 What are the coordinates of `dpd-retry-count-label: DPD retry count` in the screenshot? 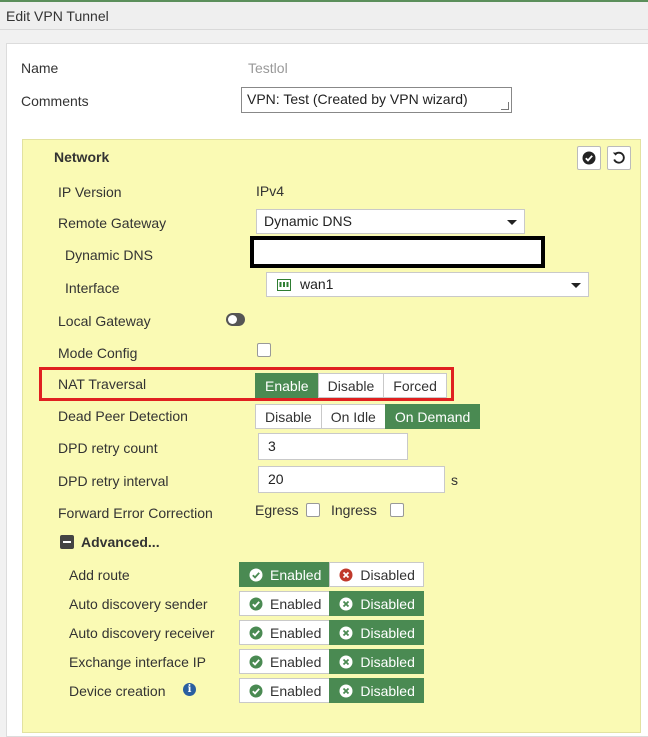 It's located at (108, 448).